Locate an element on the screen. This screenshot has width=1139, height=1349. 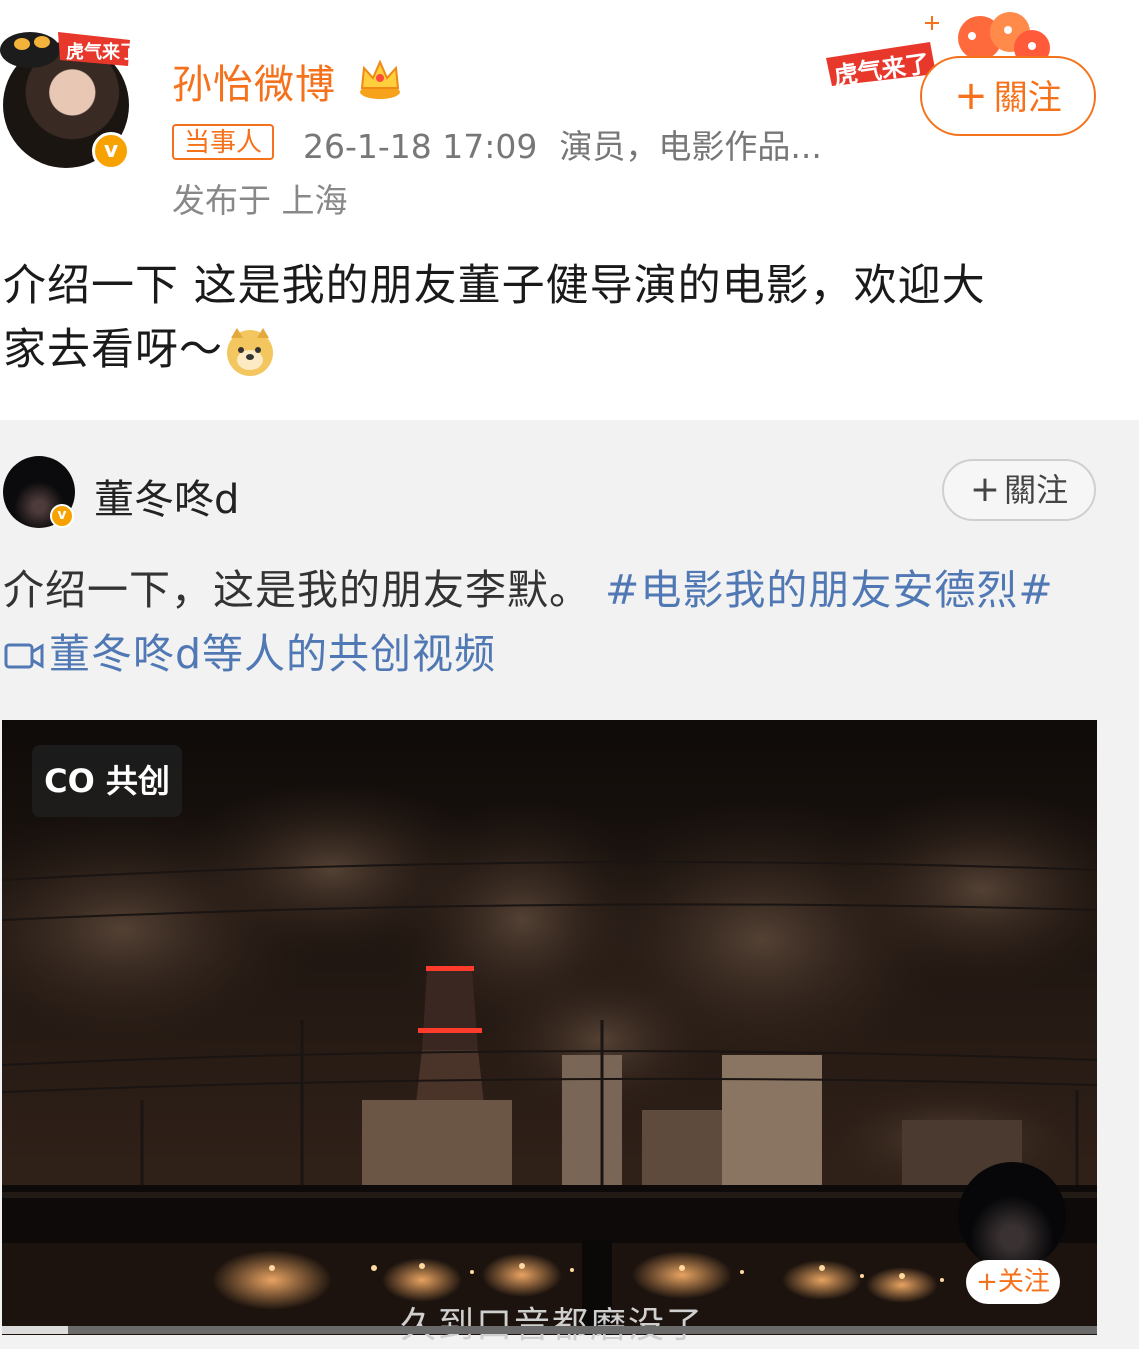
post-text-line-2-text: 家去看呀～ is located at coordinates (113, 350).